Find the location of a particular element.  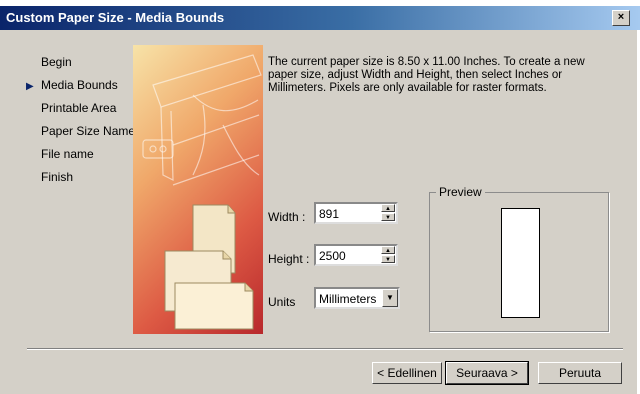

step-printable-area: Printable Area is located at coordinates (79, 111).